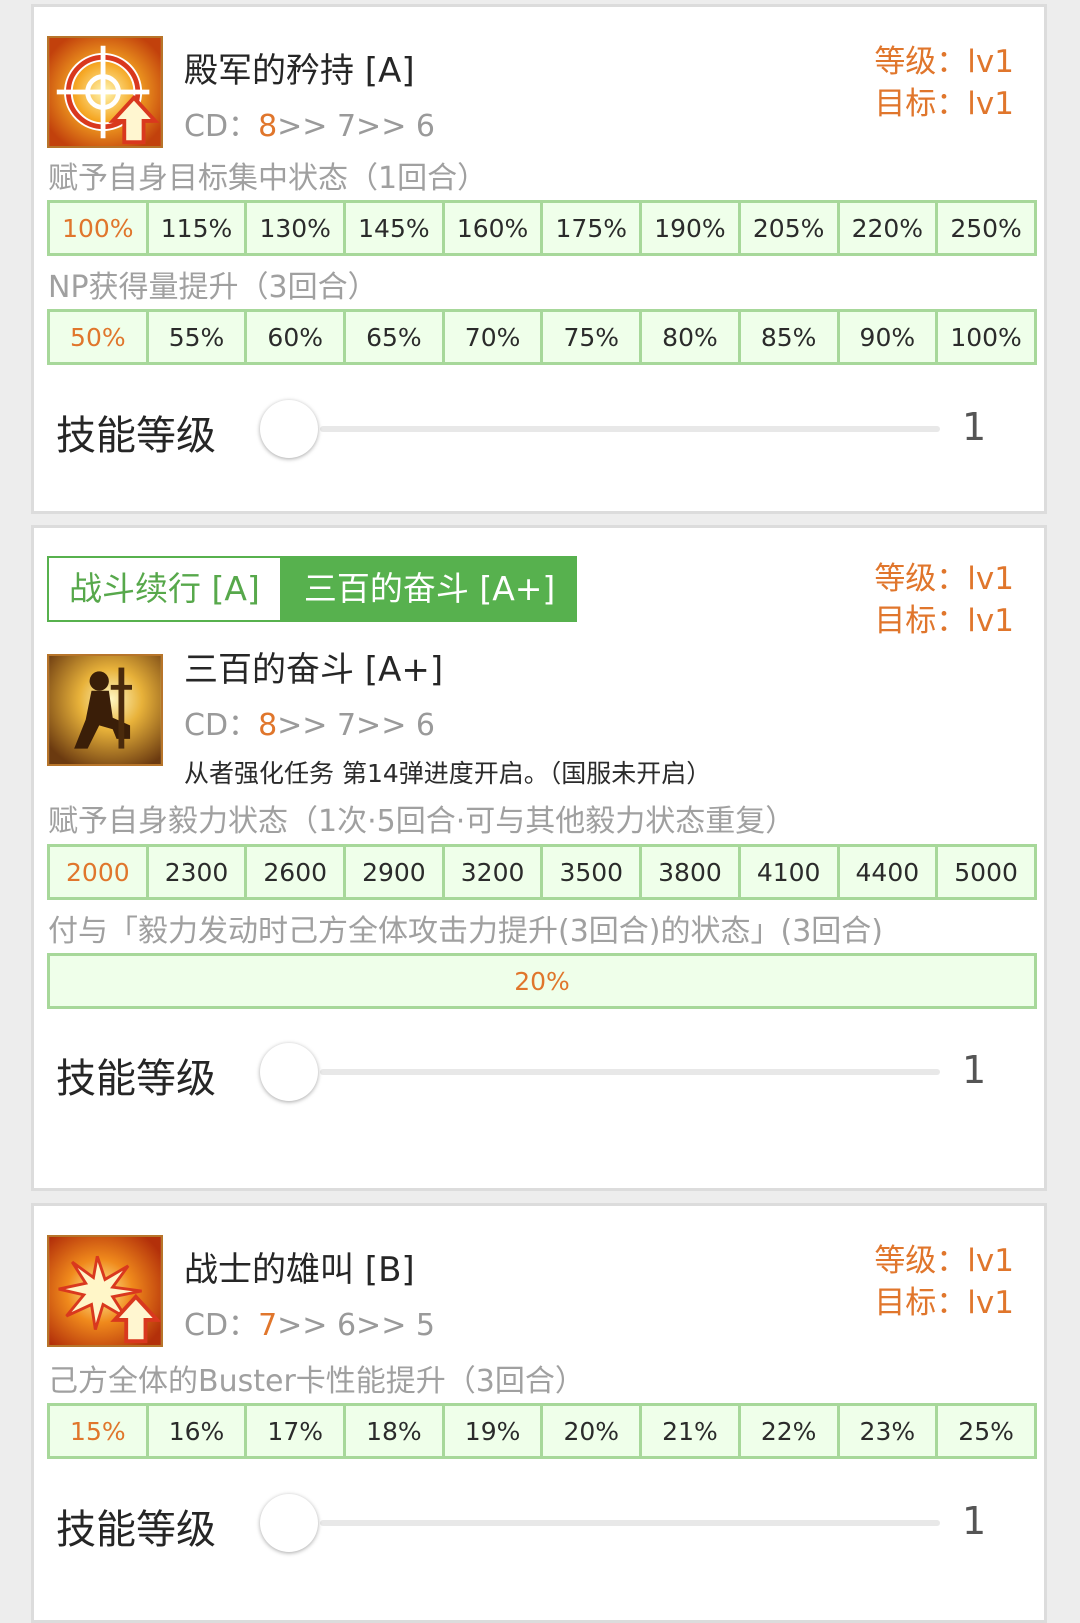 Image resolution: width=1080 pixels, height=1623 pixels. What do you see at coordinates (887, 337) in the screenshot?
I see `value-cell: 90%` at bounding box center [887, 337].